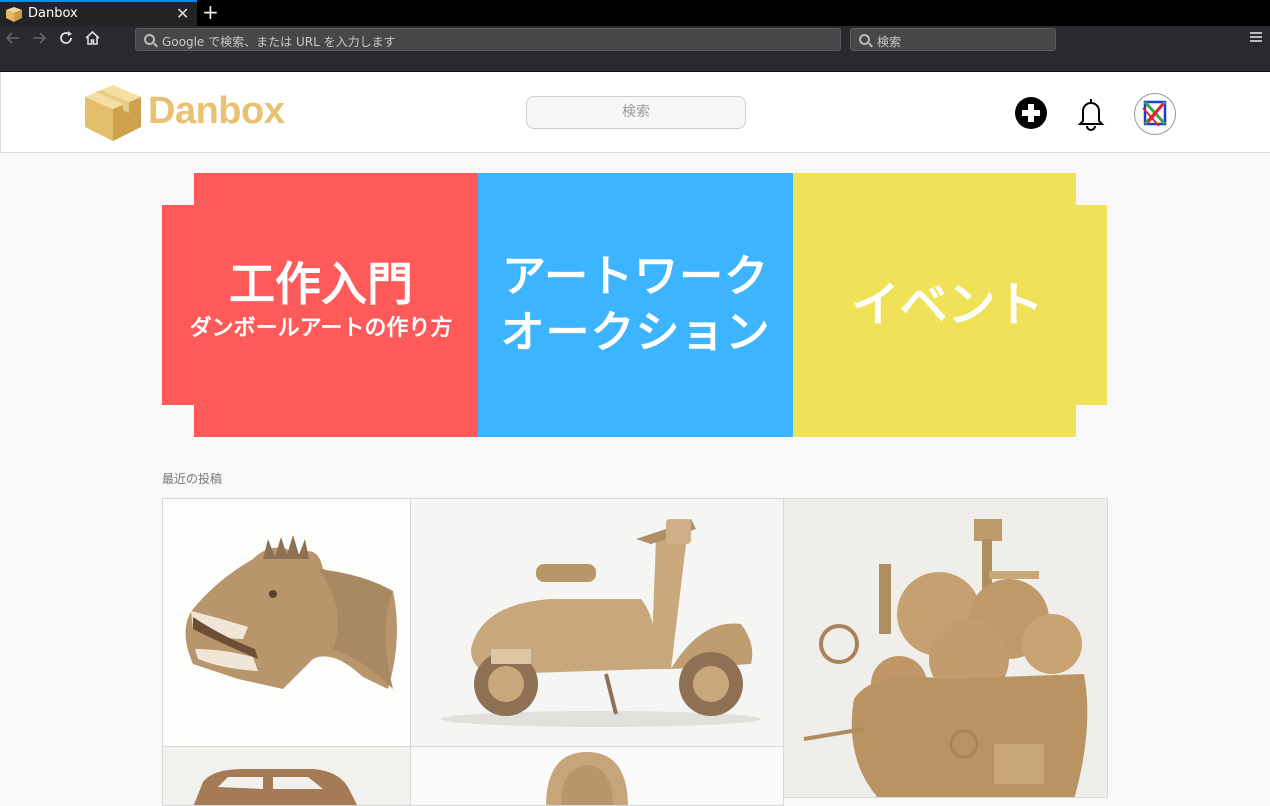 The width and height of the screenshot is (1270, 806). I want to click on post-card-dinosaur, so click(286, 622).